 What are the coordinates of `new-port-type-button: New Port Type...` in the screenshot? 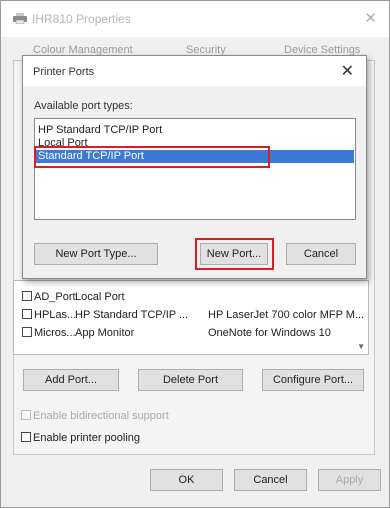 It's located at (96, 254).